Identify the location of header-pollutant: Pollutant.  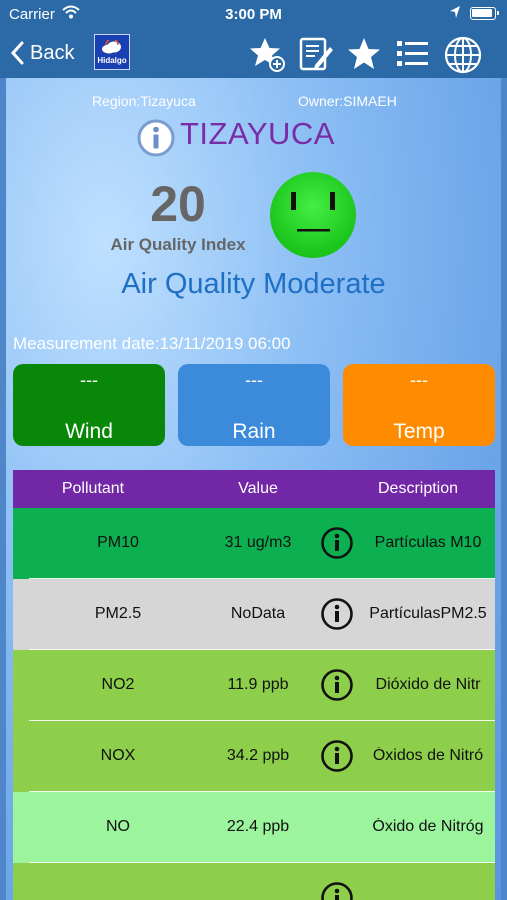
(93, 488).